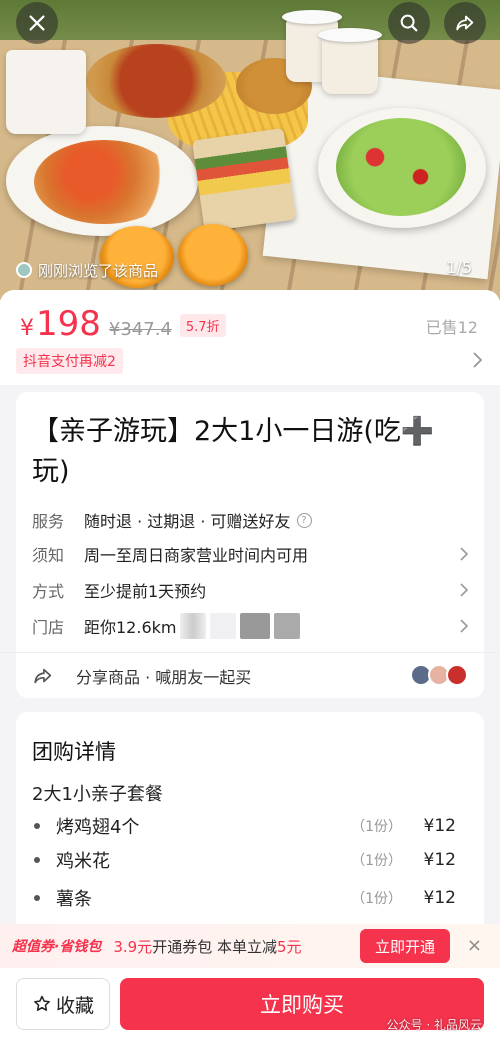 The height and width of the screenshot is (1042, 500). I want to click on coupon-reduce: 5元, so click(289, 946).